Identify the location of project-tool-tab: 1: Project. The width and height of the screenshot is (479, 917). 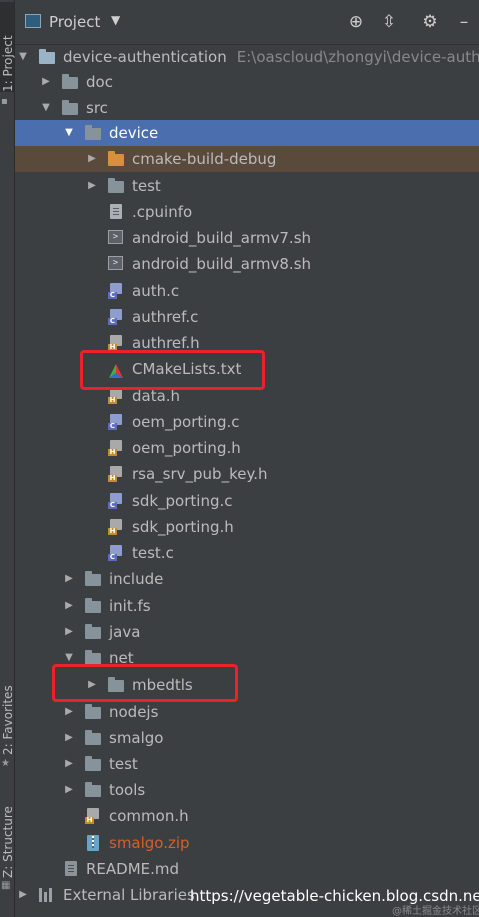
(7, 47).